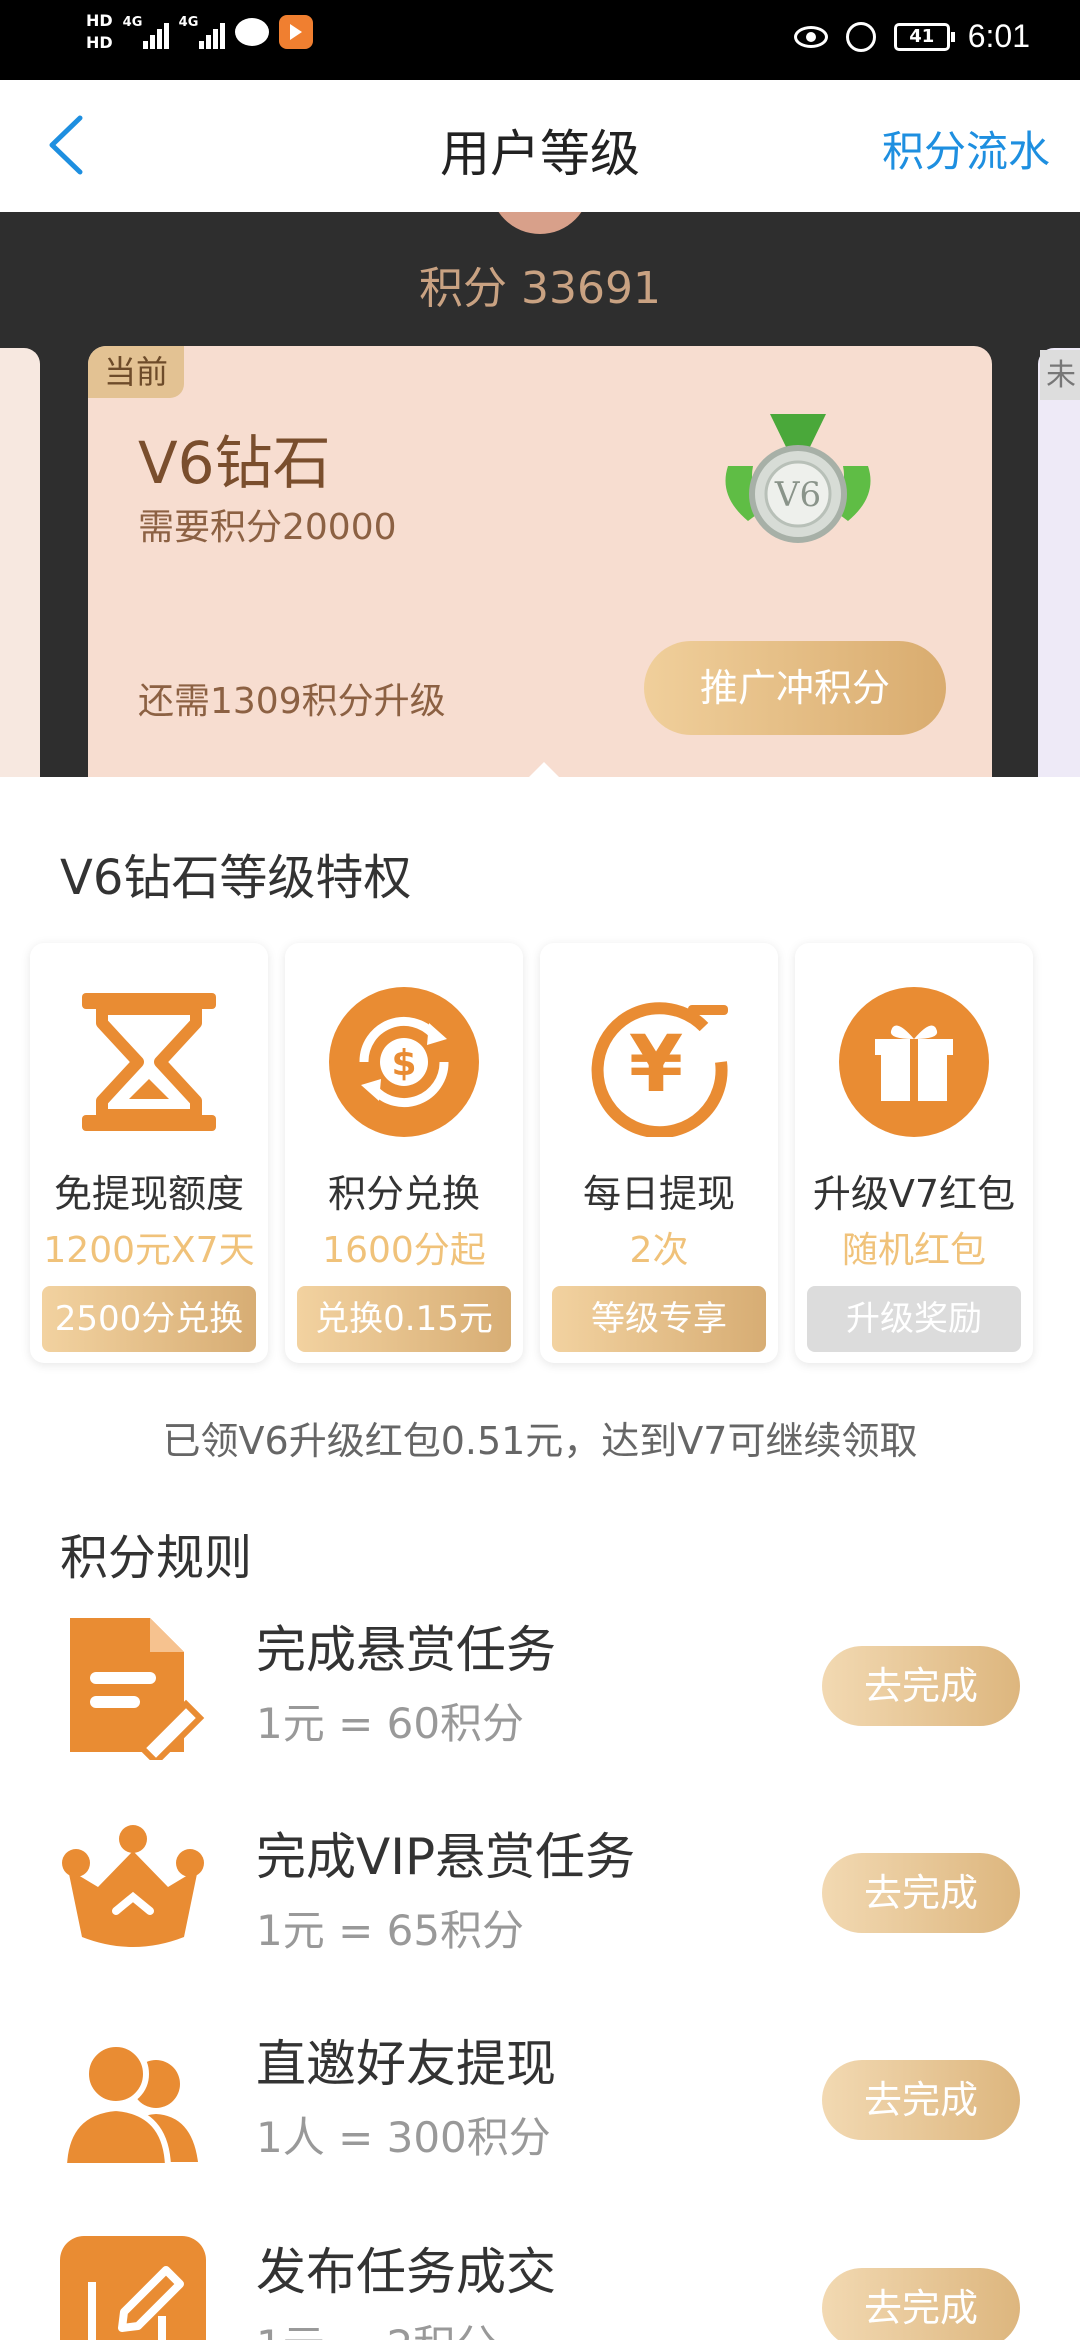 Image resolution: width=1080 pixels, height=2340 pixels. Describe the element at coordinates (810, 36) in the screenshot. I see `eye-icon` at that location.